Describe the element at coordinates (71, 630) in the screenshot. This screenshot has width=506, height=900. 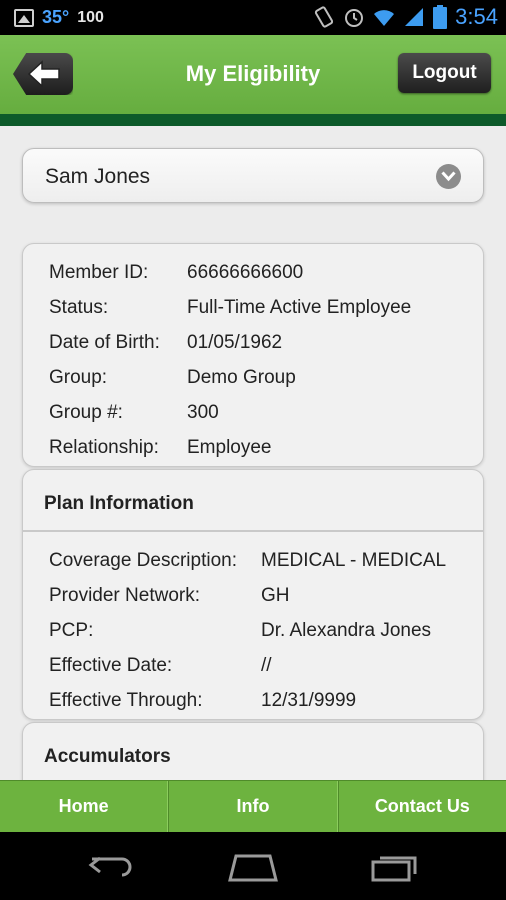
I see `pcp-label: PCP:` at that location.